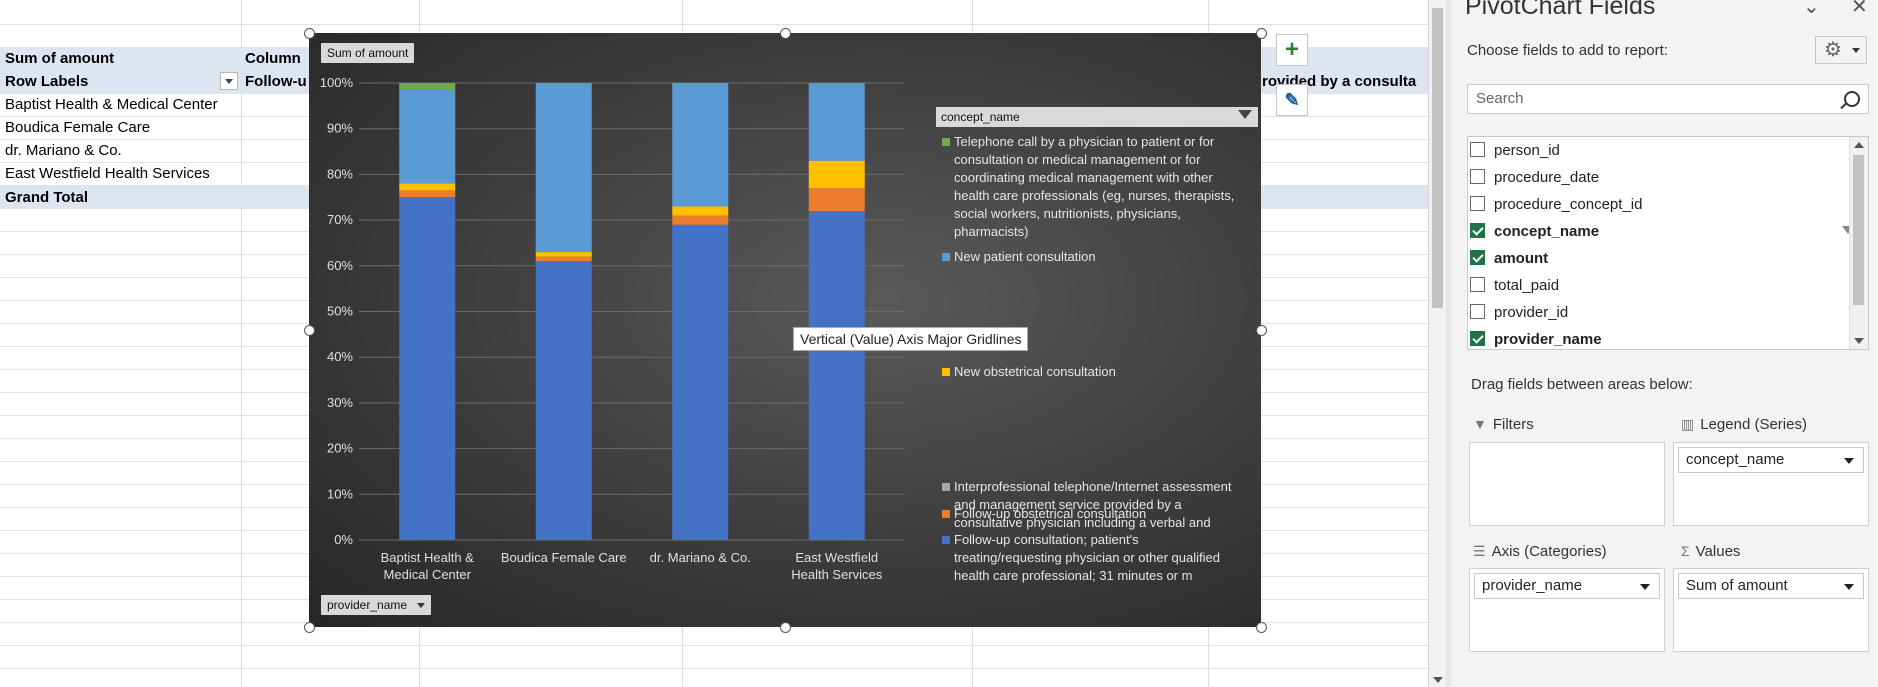 Image resolution: width=1878 pixels, height=687 pixels. I want to click on pivot-value-header: Sum of amount, so click(59, 58).